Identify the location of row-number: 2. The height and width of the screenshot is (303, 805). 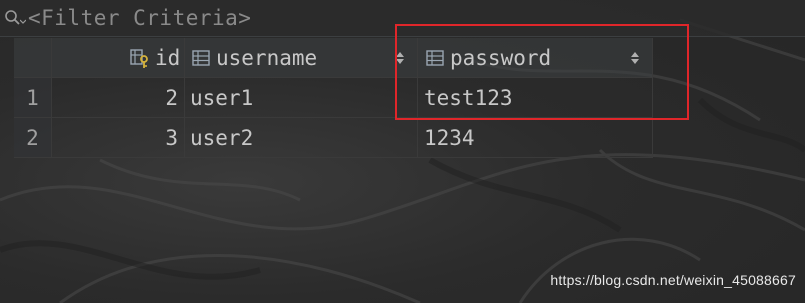
(33, 138).